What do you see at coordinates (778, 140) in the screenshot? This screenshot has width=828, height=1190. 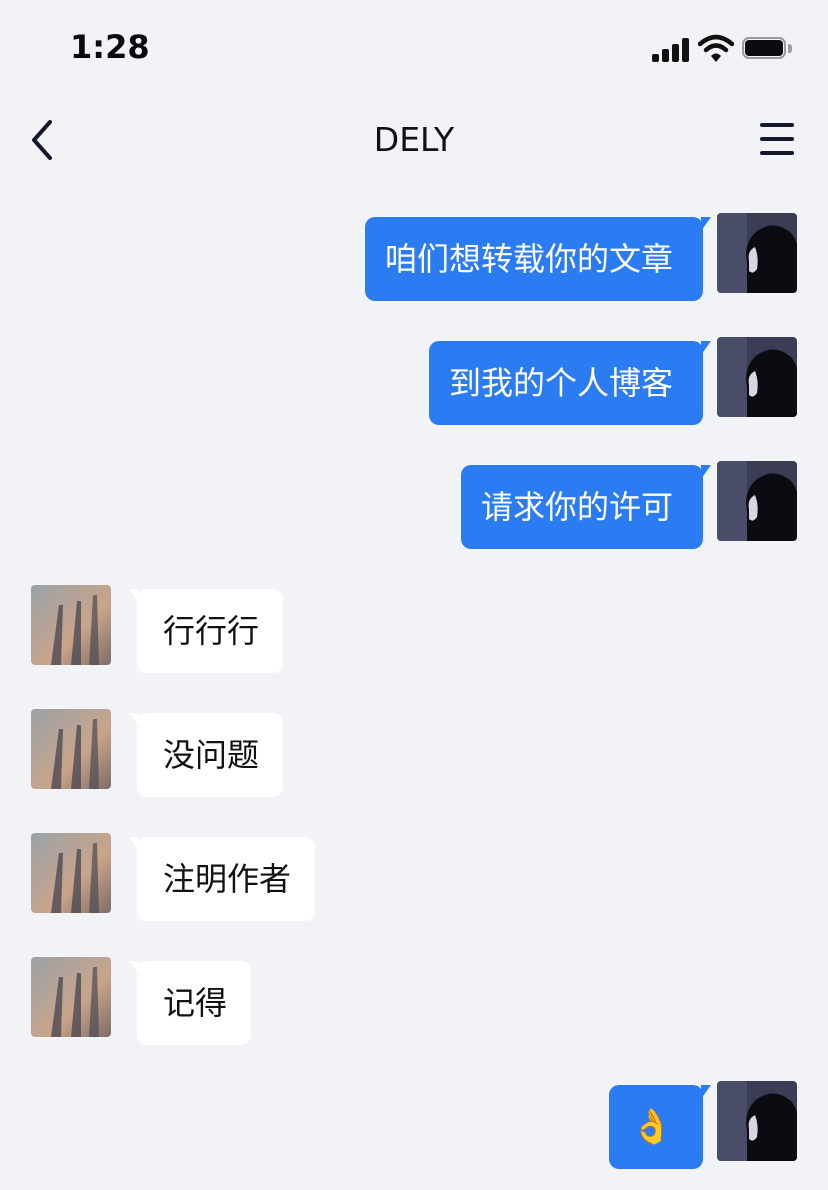 I see `menu-button` at bounding box center [778, 140].